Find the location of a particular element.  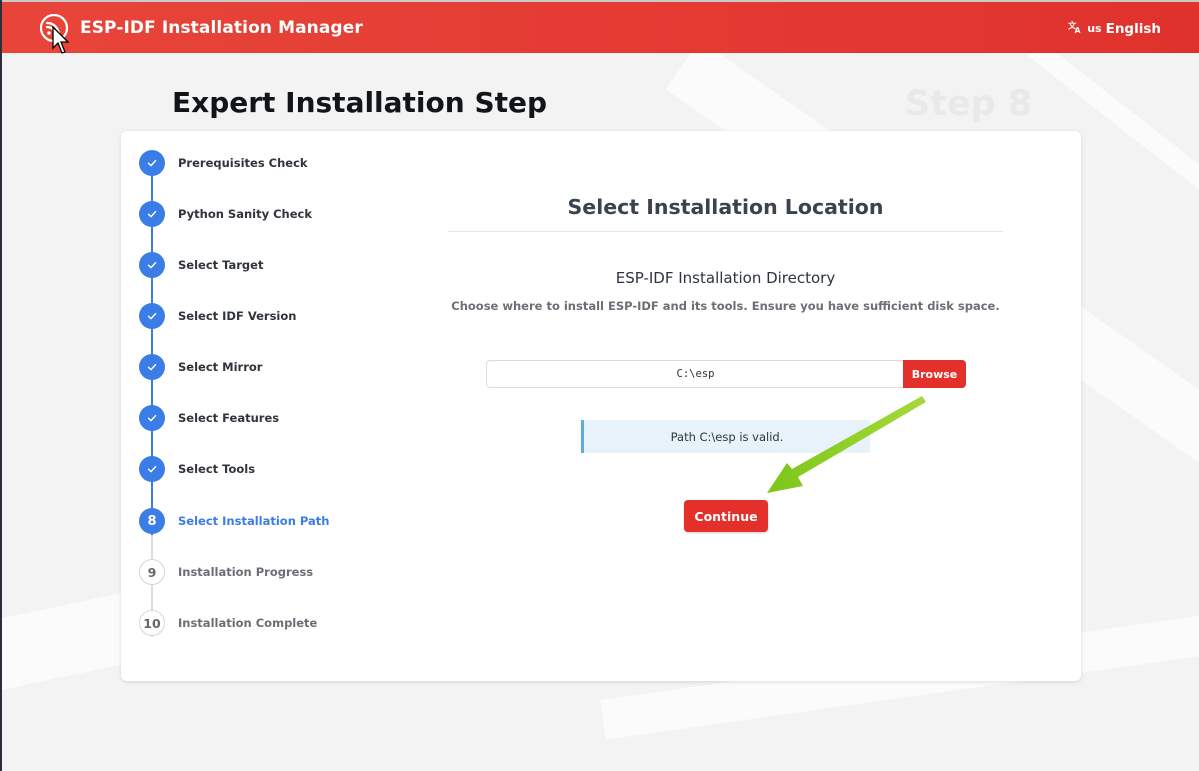

step-select-tools: Select Tools is located at coordinates (197, 469).